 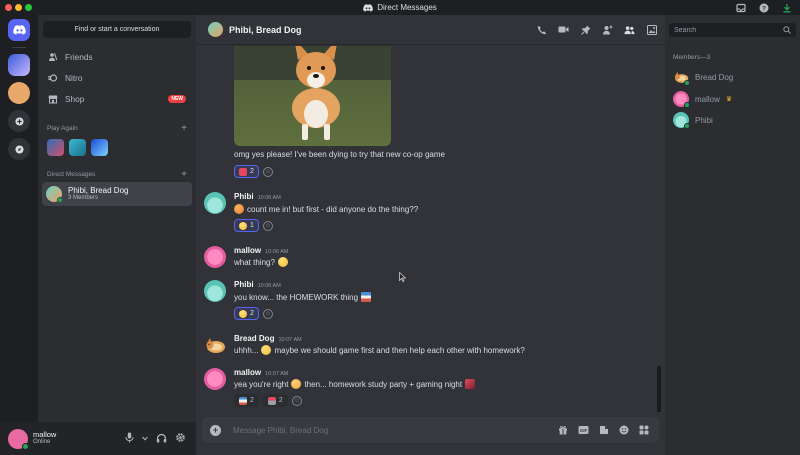 What do you see at coordinates (282, 262) in the screenshot?
I see `thinking-emoji-icon` at bounding box center [282, 262].